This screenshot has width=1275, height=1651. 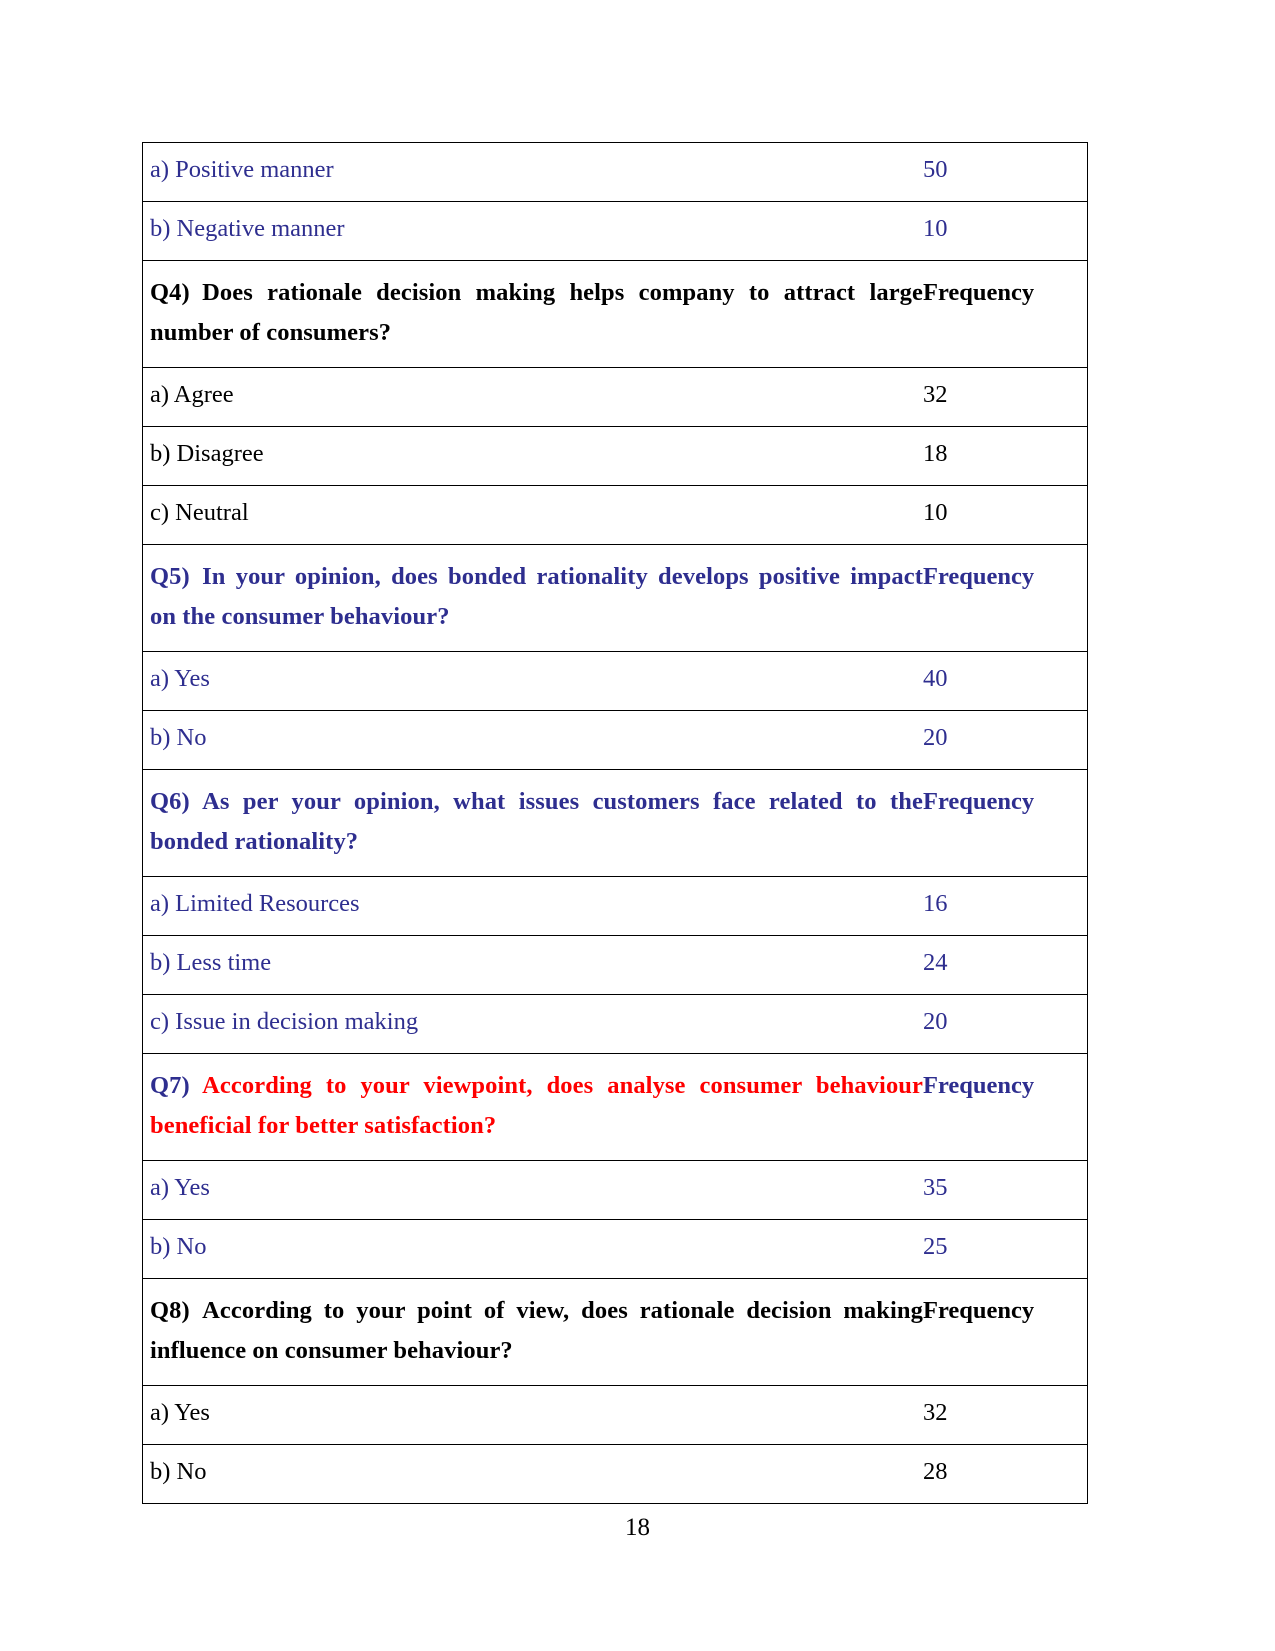 What do you see at coordinates (615, 1415) in the screenshot?
I see `answer-row: a) Yes 32` at bounding box center [615, 1415].